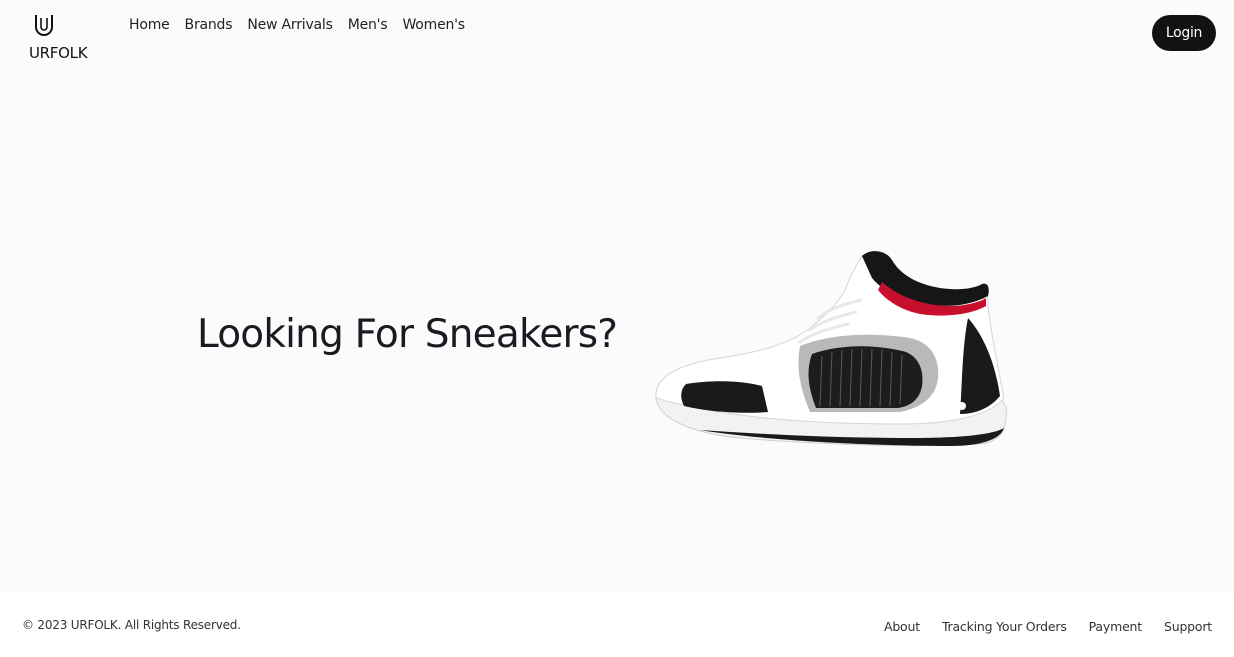 This screenshot has height=657, width=1234. I want to click on nav-new-arrivals: New Arrivals, so click(290, 25).